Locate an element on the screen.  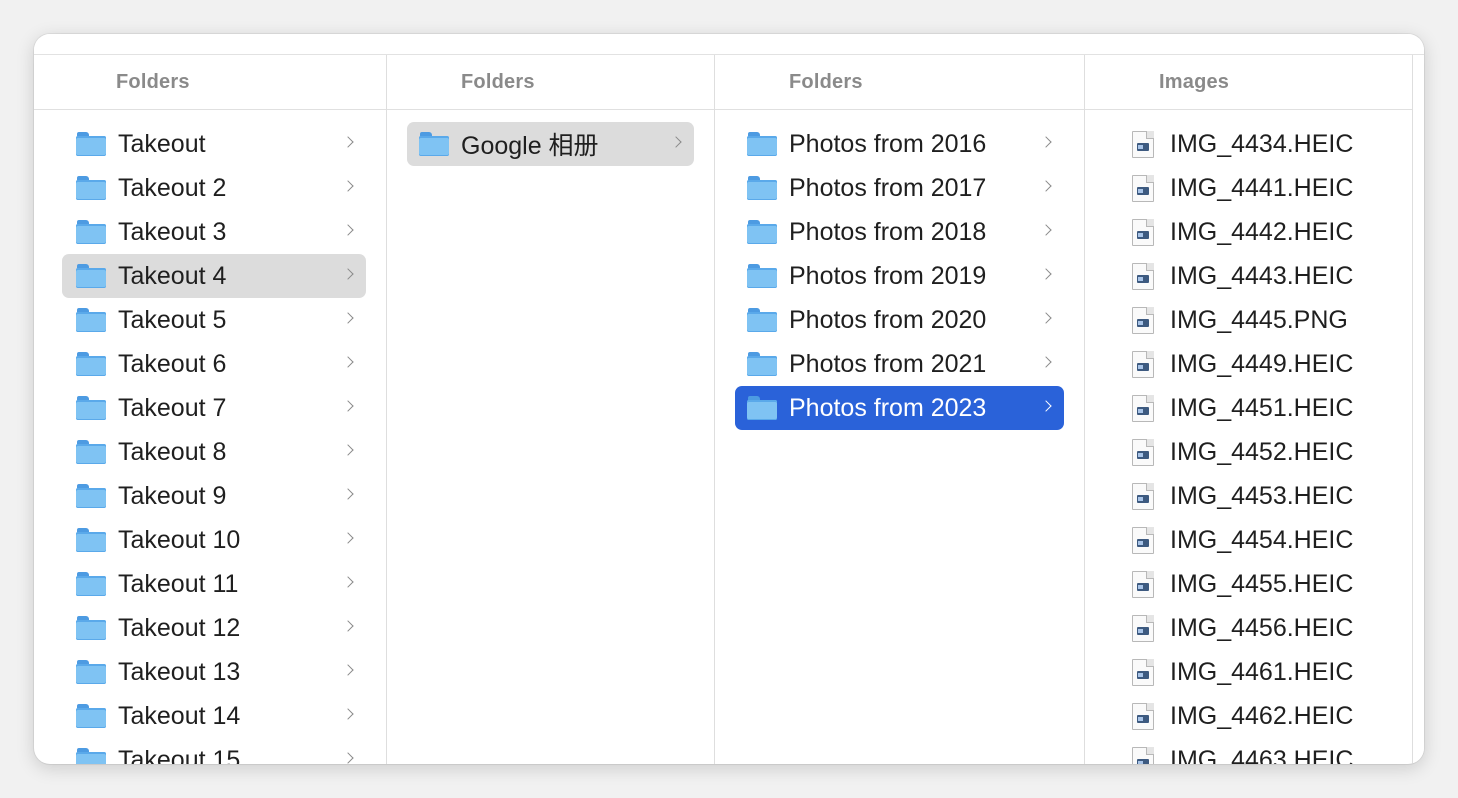
item-label: Takeout 8 is located at coordinates (172, 451).